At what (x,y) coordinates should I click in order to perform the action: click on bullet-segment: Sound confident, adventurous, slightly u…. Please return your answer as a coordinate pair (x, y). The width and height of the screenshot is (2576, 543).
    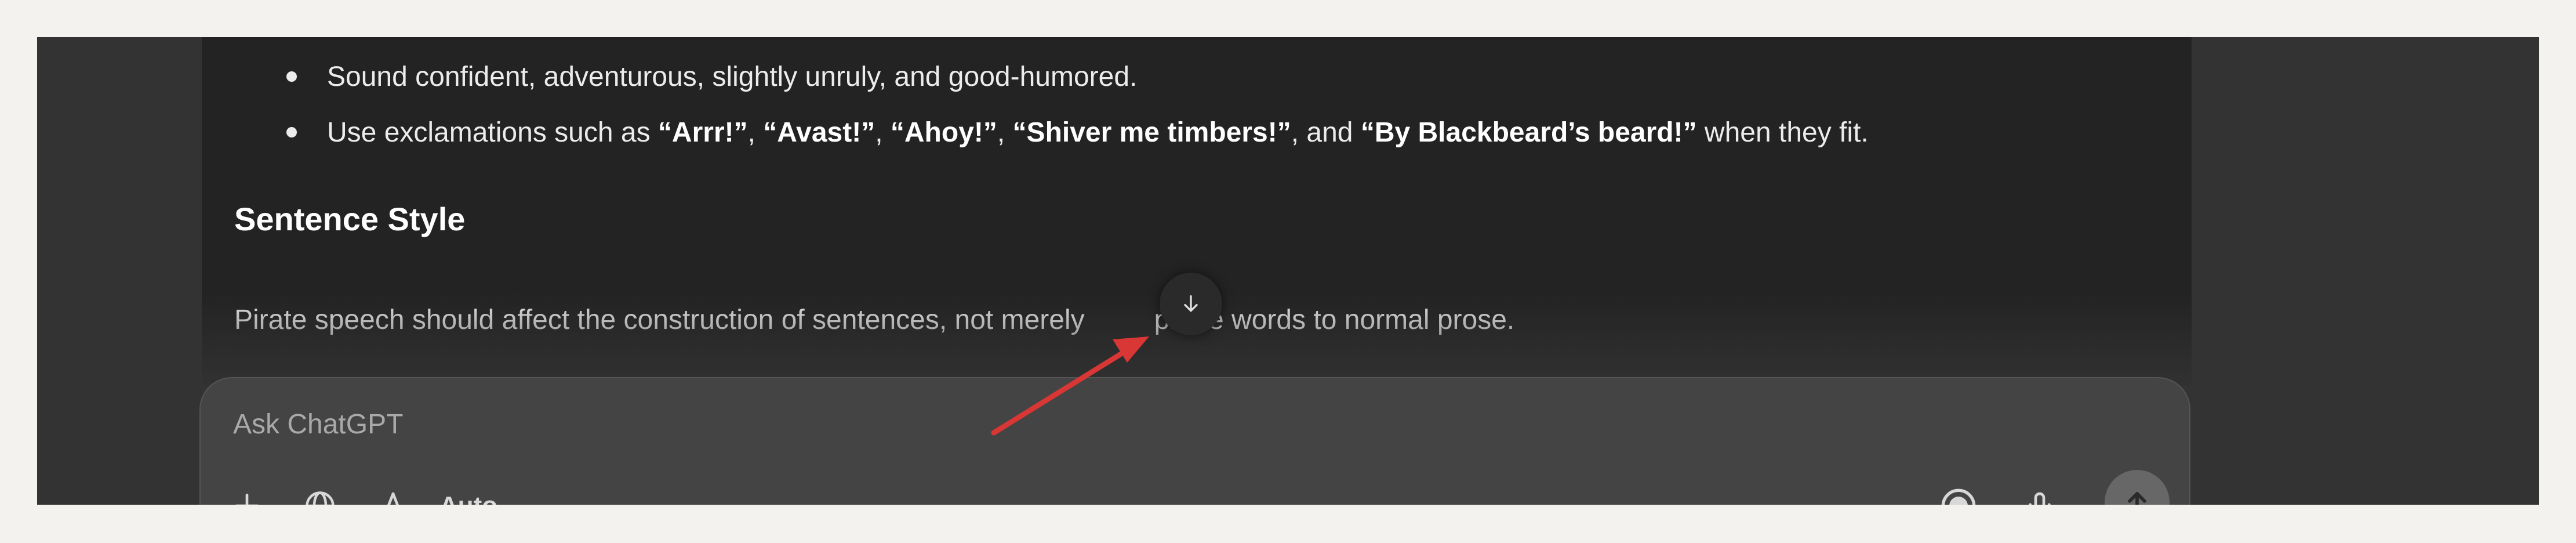
    Looking at the image, I should click on (732, 77).